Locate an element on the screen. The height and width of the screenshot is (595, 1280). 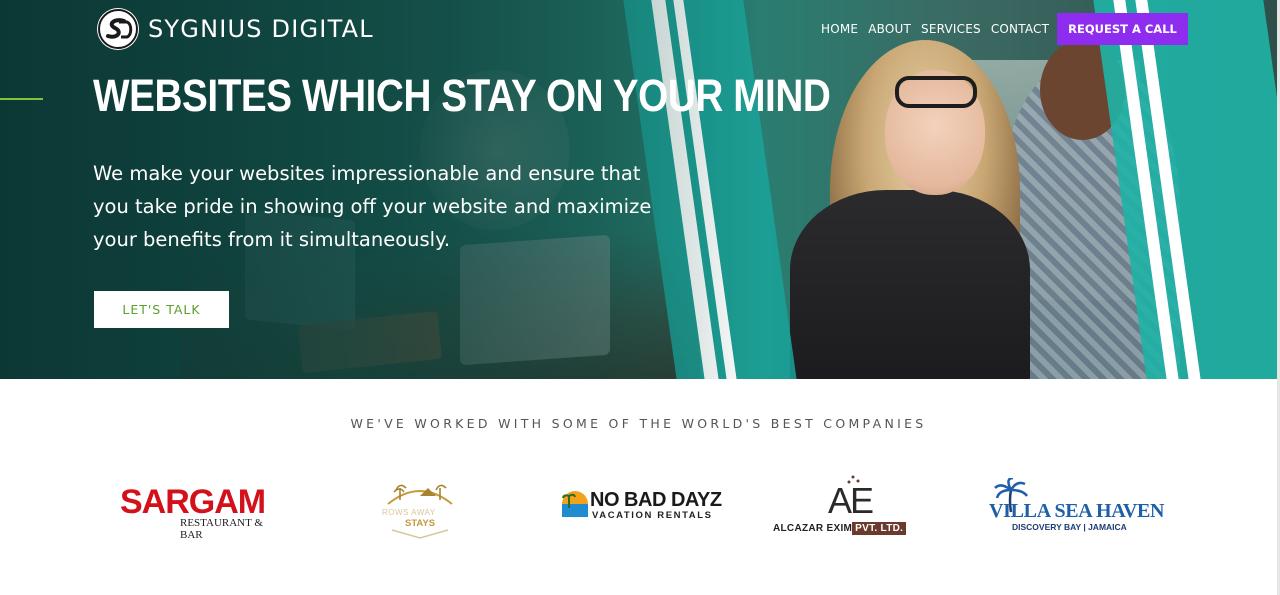
client-logo-rows-away: ROWS AWAY STAYS is located at coordinates (420, 510).